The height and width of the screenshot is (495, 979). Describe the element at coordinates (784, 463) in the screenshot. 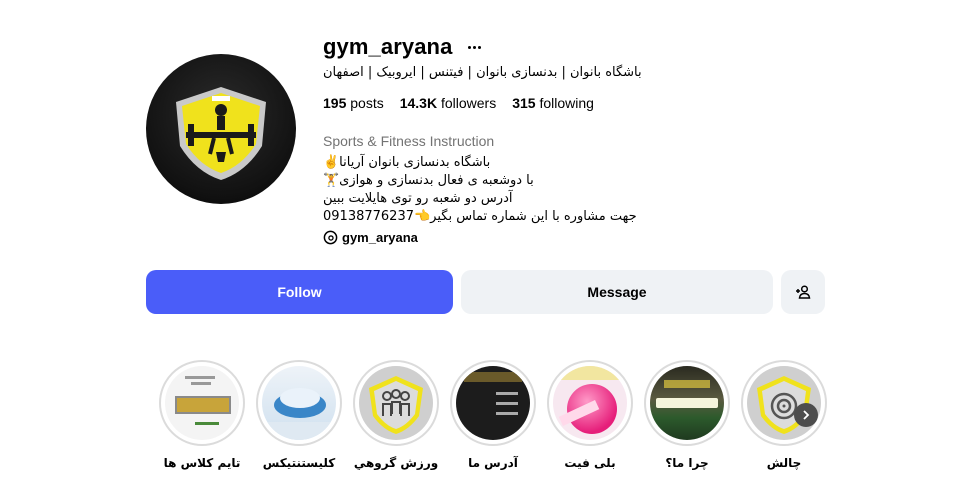

I see `highlight-label: چالش` at that location.